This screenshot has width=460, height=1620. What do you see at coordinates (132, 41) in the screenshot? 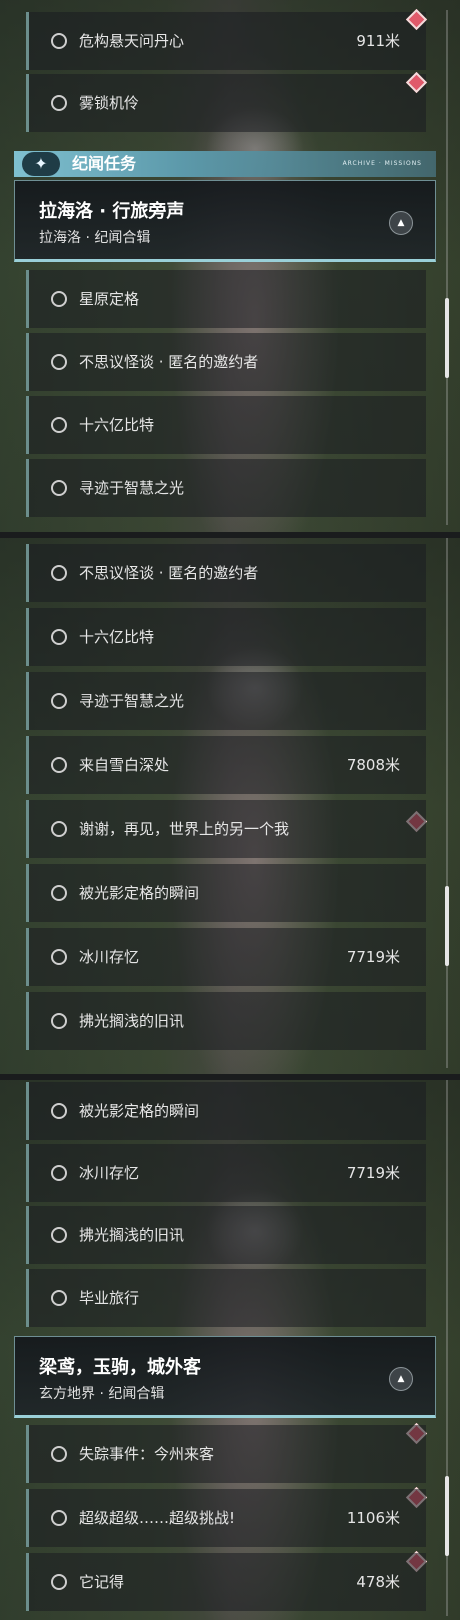
I see `quest-label: 危构悬天问丹心` at bounding box center [132, 41].